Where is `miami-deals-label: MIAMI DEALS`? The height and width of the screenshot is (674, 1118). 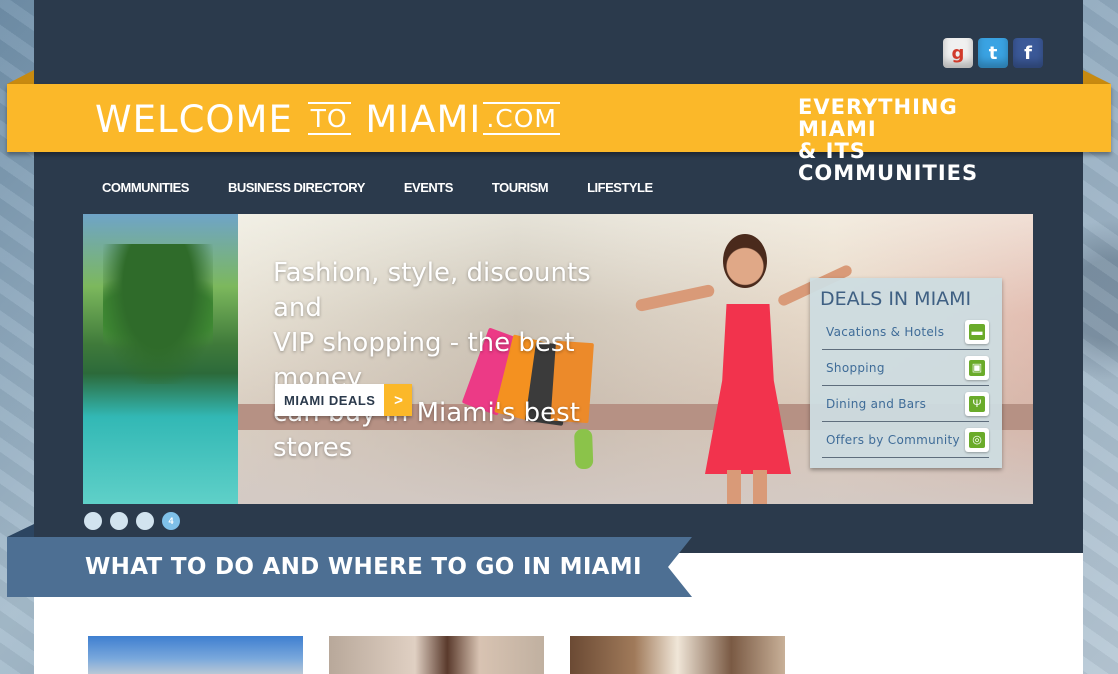
miami-deals-label: MIAMI DEALS is located at coordinates (330, 400).